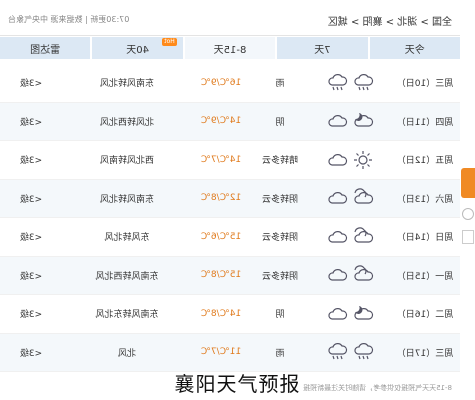  What do you see at coordinates (221, 275) in the screenshot?
I see `row-temperature: 15℃/8℃` at bounding box center [221, 275].